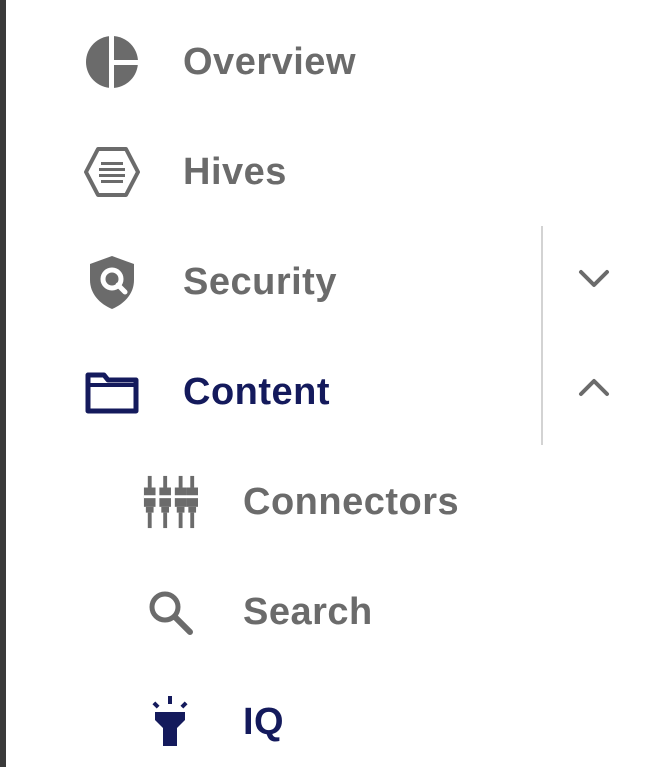  What do you see at coordinates (3, 383) in the screenshot?
I see `window-edge` at bounding box center [3, 383].